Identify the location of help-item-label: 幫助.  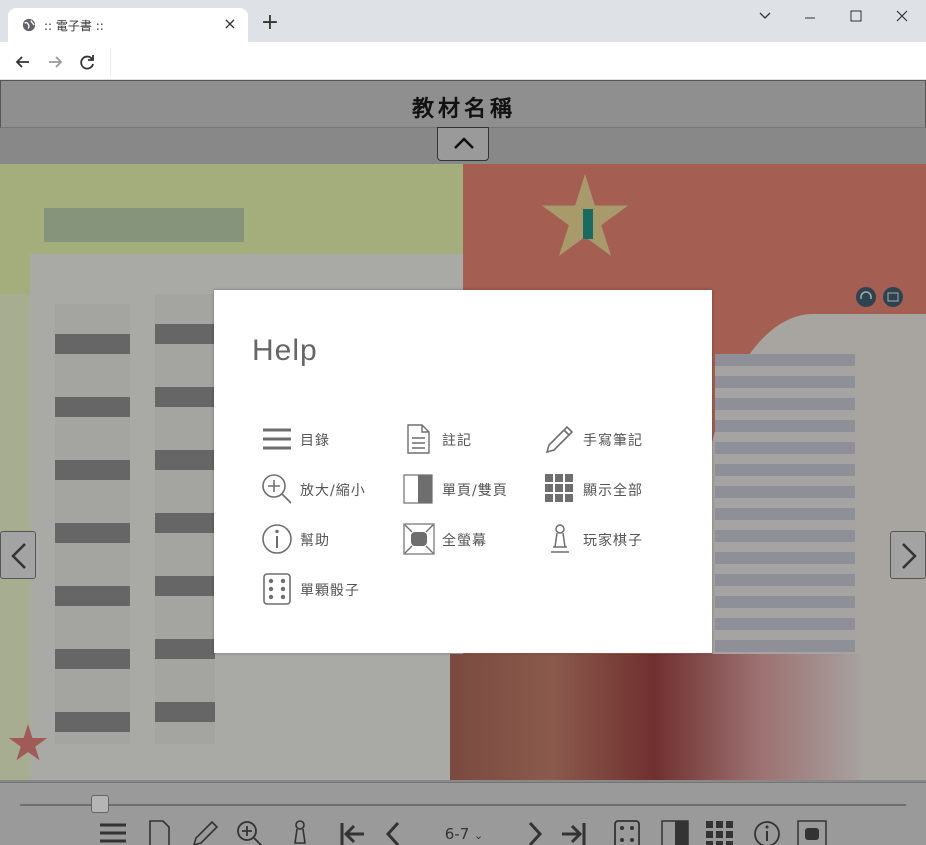
(315, 541).